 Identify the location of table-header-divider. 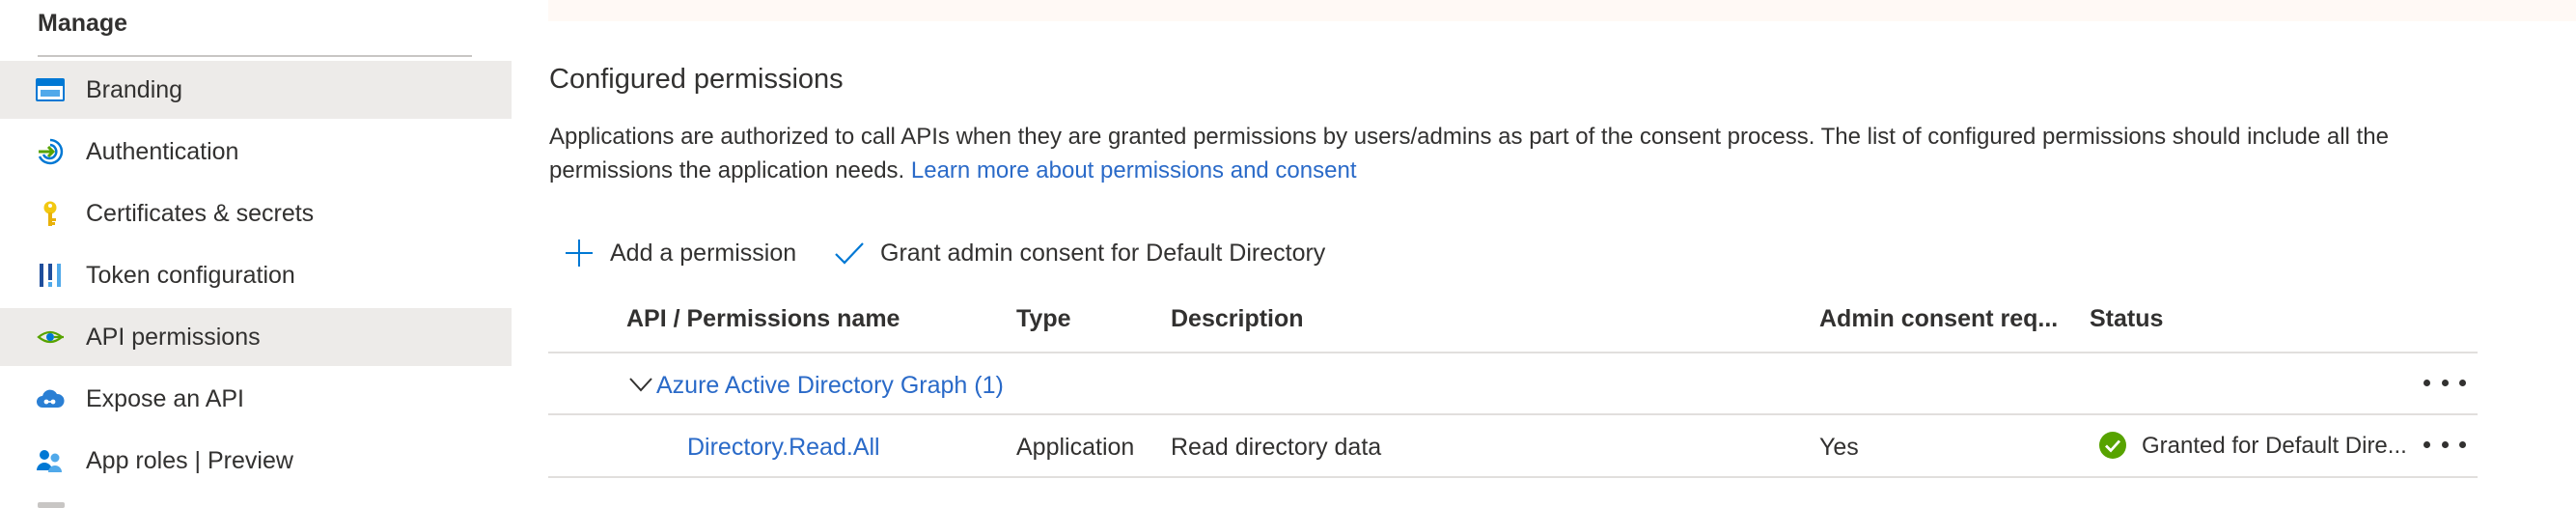
(1513, 352).